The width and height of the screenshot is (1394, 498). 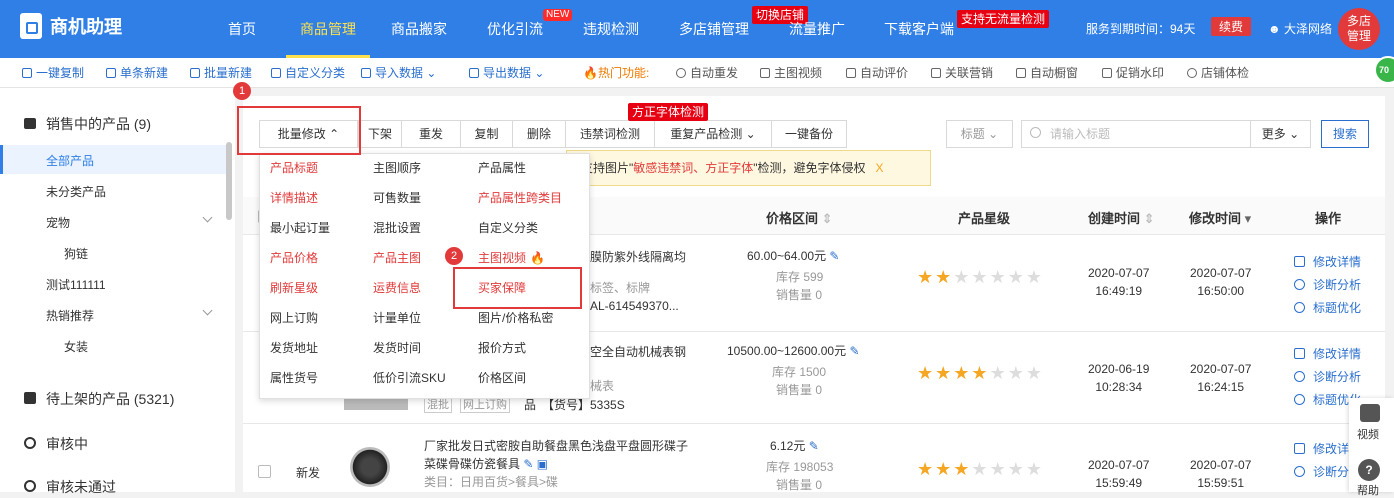 I want to click on score-badge: 70, so click(x=1384, y=70).